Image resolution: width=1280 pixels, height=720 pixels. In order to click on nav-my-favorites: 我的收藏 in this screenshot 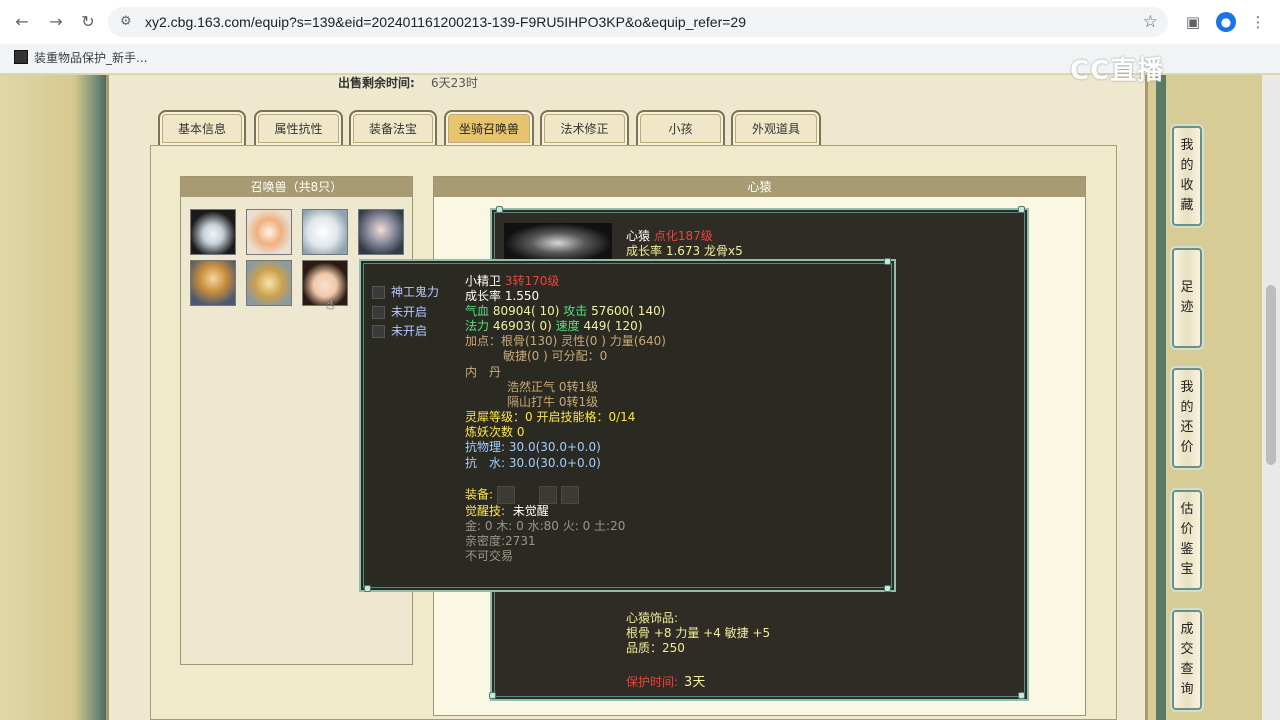, I will do `click(1187, 176)`.